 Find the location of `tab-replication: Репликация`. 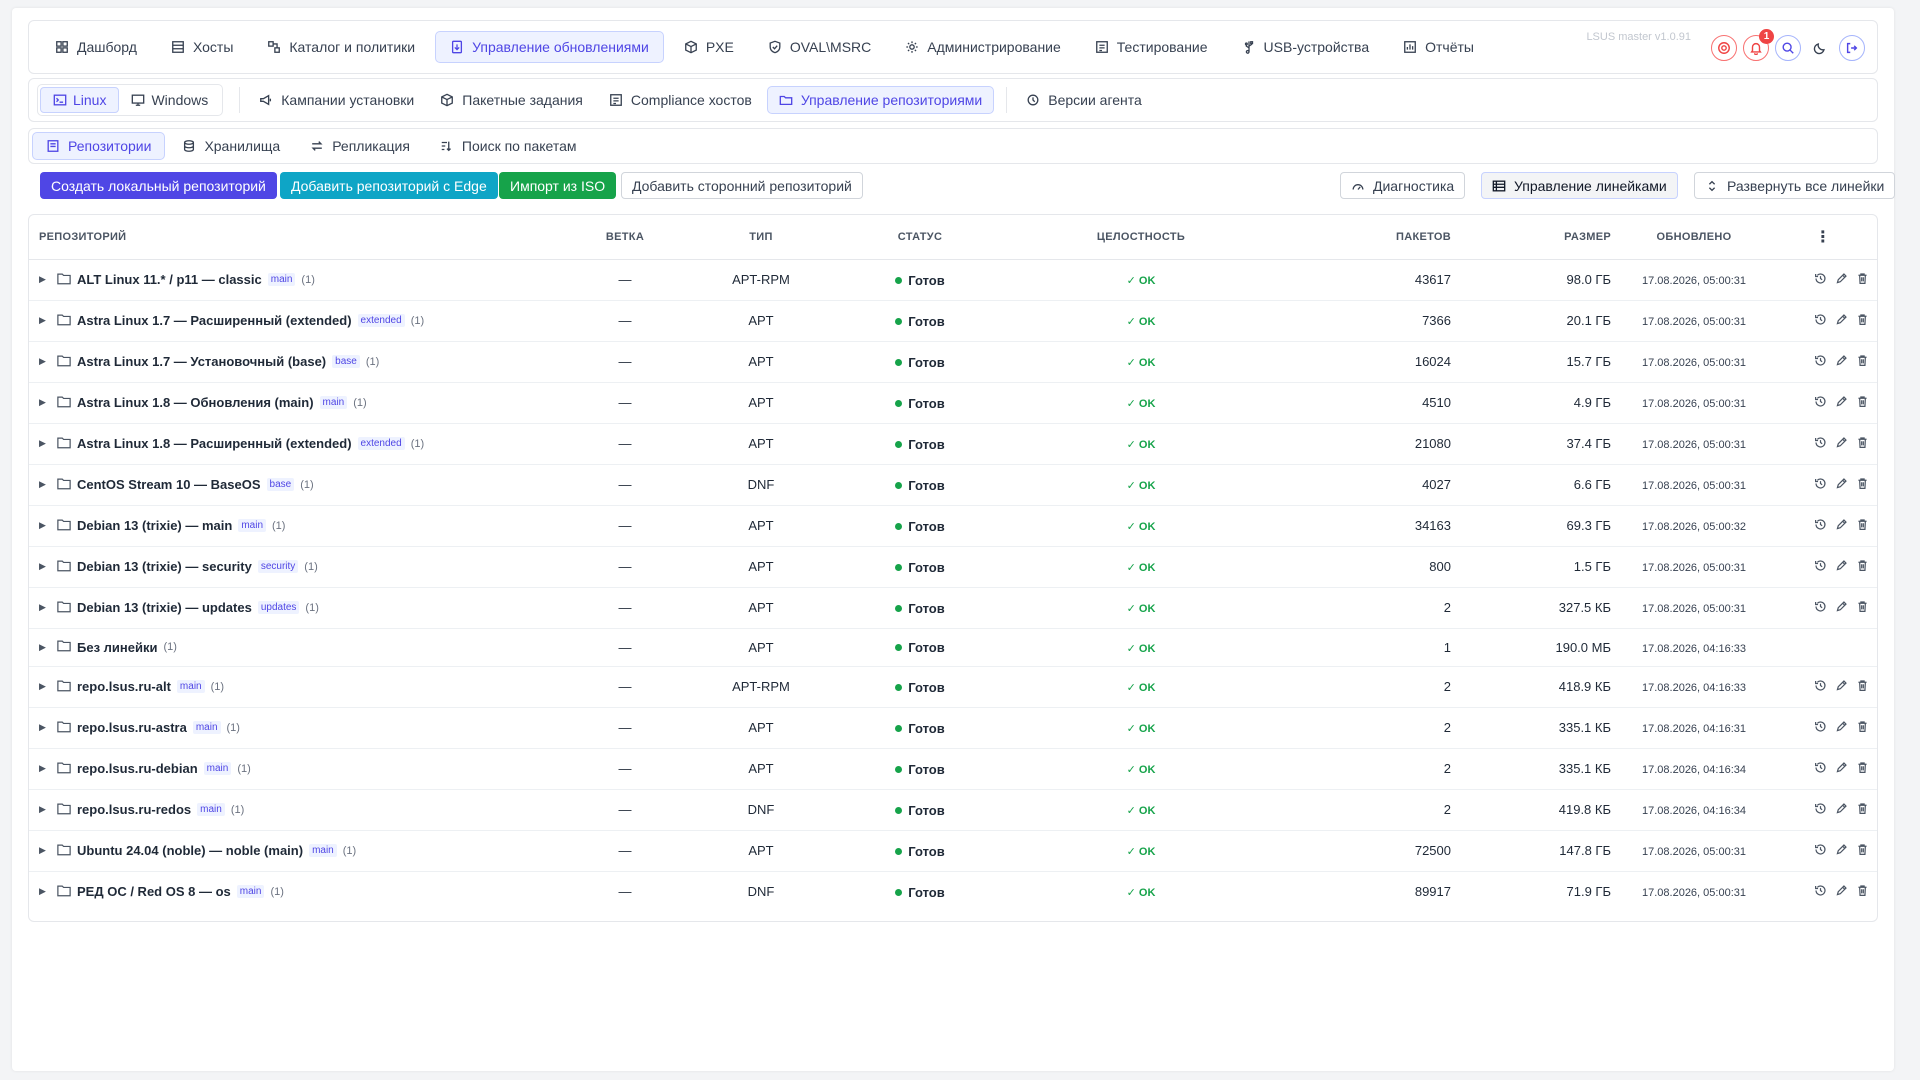

tab-replication: Репликация is located at coordinates (360, 146).